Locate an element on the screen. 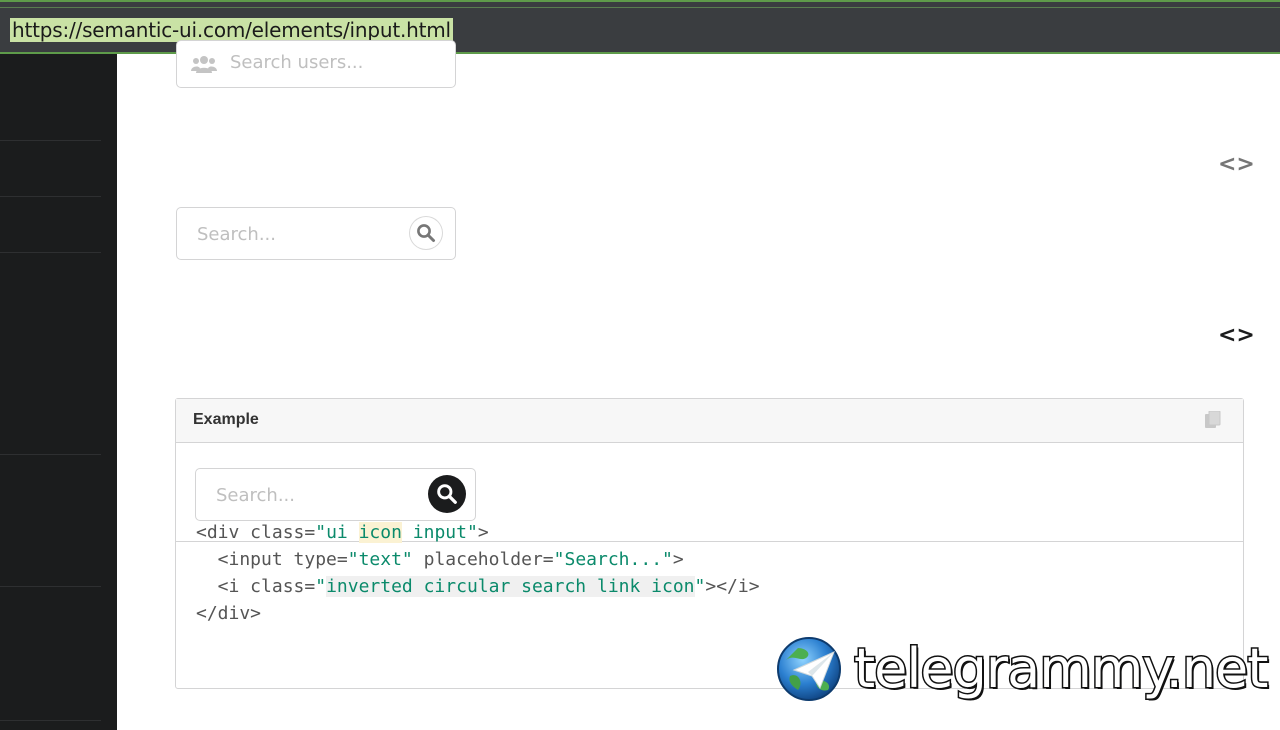 The image size is (1280, 730). example-title: Example is located at coordinates (226, 419).